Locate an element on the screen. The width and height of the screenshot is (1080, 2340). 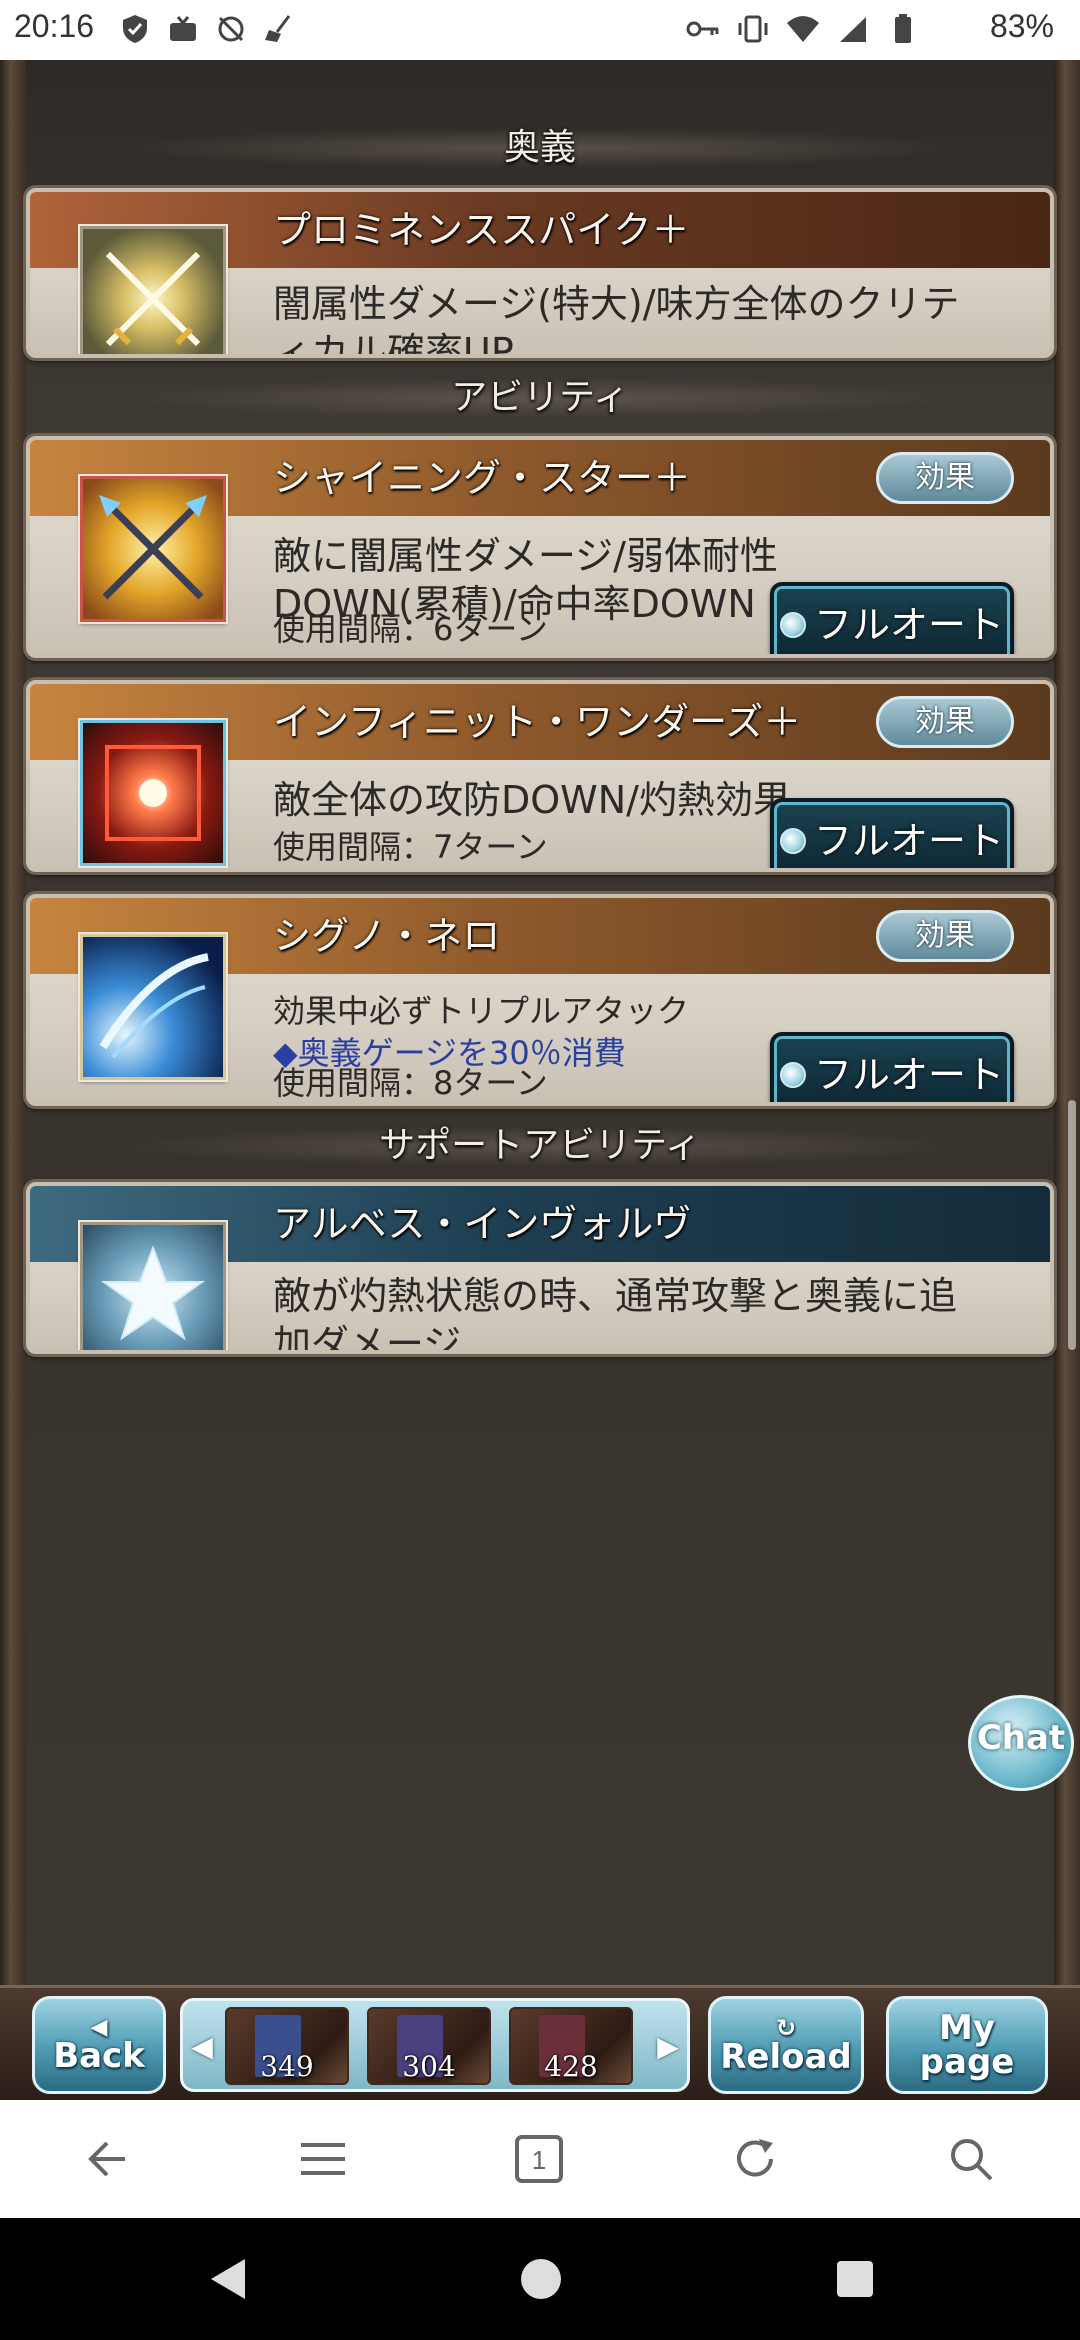
status-time: 20:16 is located at coordinates (54, 26).